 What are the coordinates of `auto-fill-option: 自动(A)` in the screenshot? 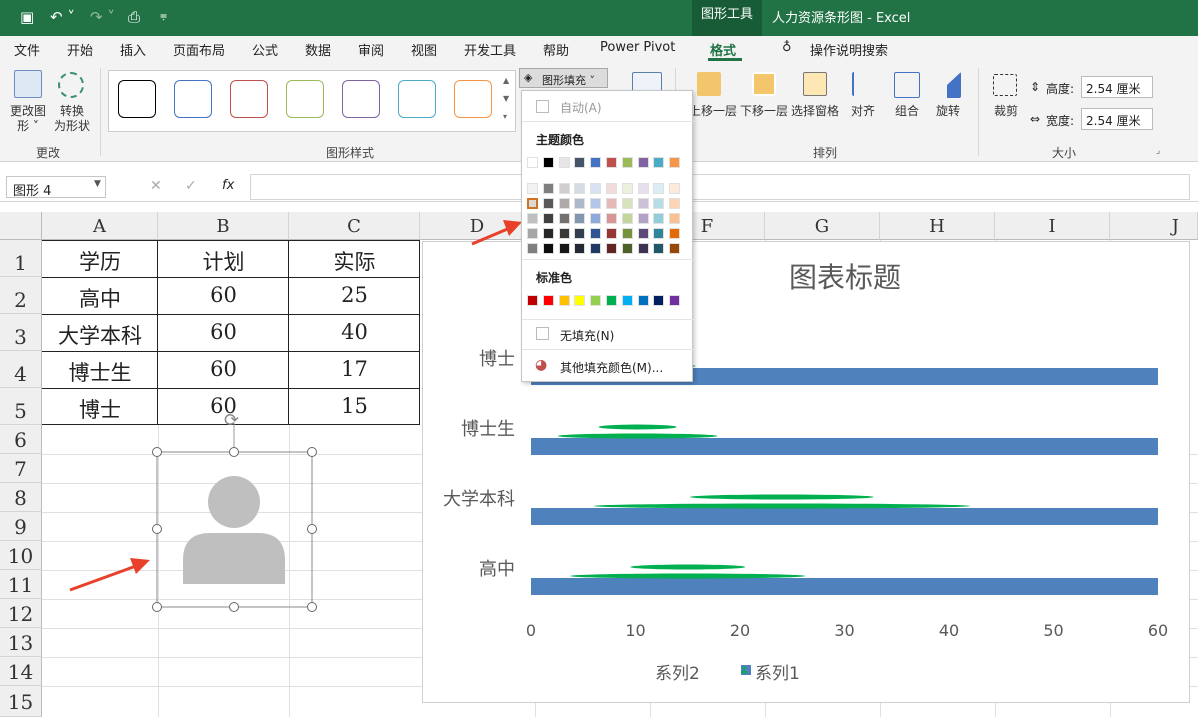 It's located at (581, 107).